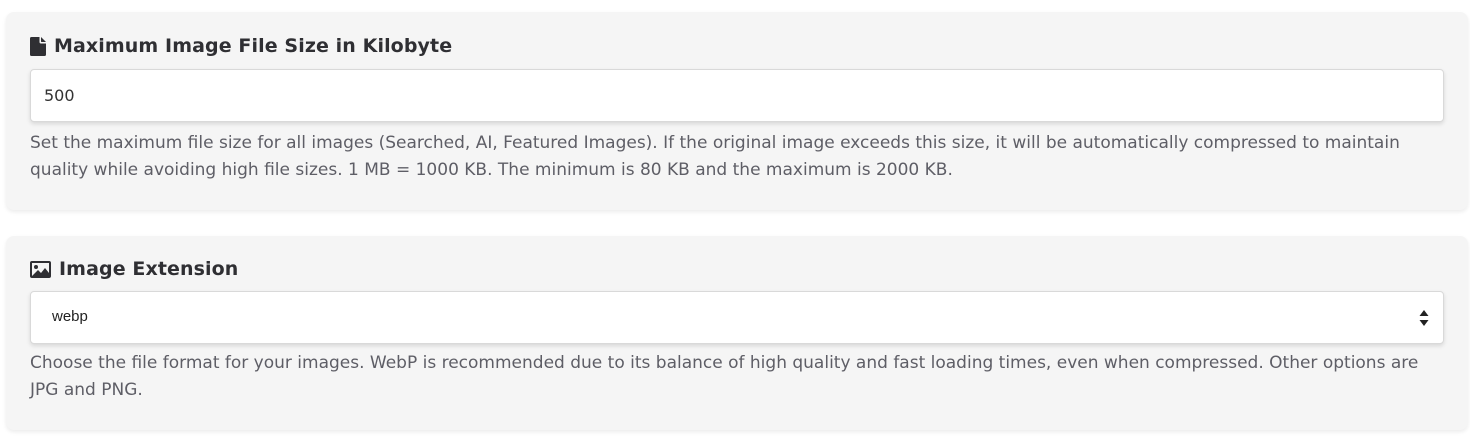 Image resolution: width=1470 pixels, height=436 pixels. I want to click on image-extension-heading: Image Extension, so click(134, 269).